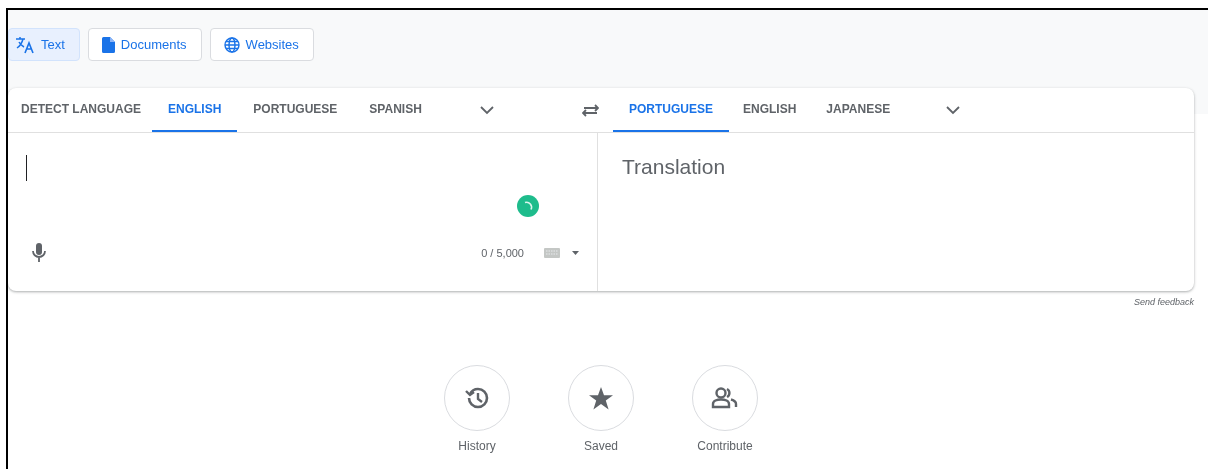 Image resolution: width=1208 pixels, height=469 pixels. What do you see at coordinates (477, 446) in the screenshot?
I see `shortcut-label: History` at bounding box center [477, 446].